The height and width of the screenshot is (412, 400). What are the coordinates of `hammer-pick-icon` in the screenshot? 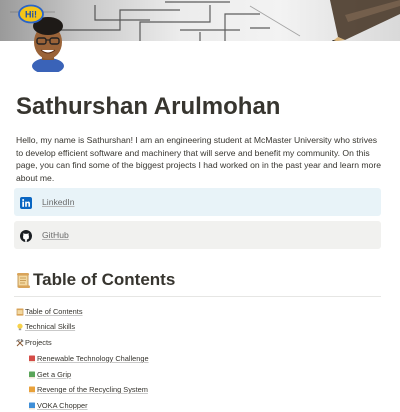 It's located at (20, 342).